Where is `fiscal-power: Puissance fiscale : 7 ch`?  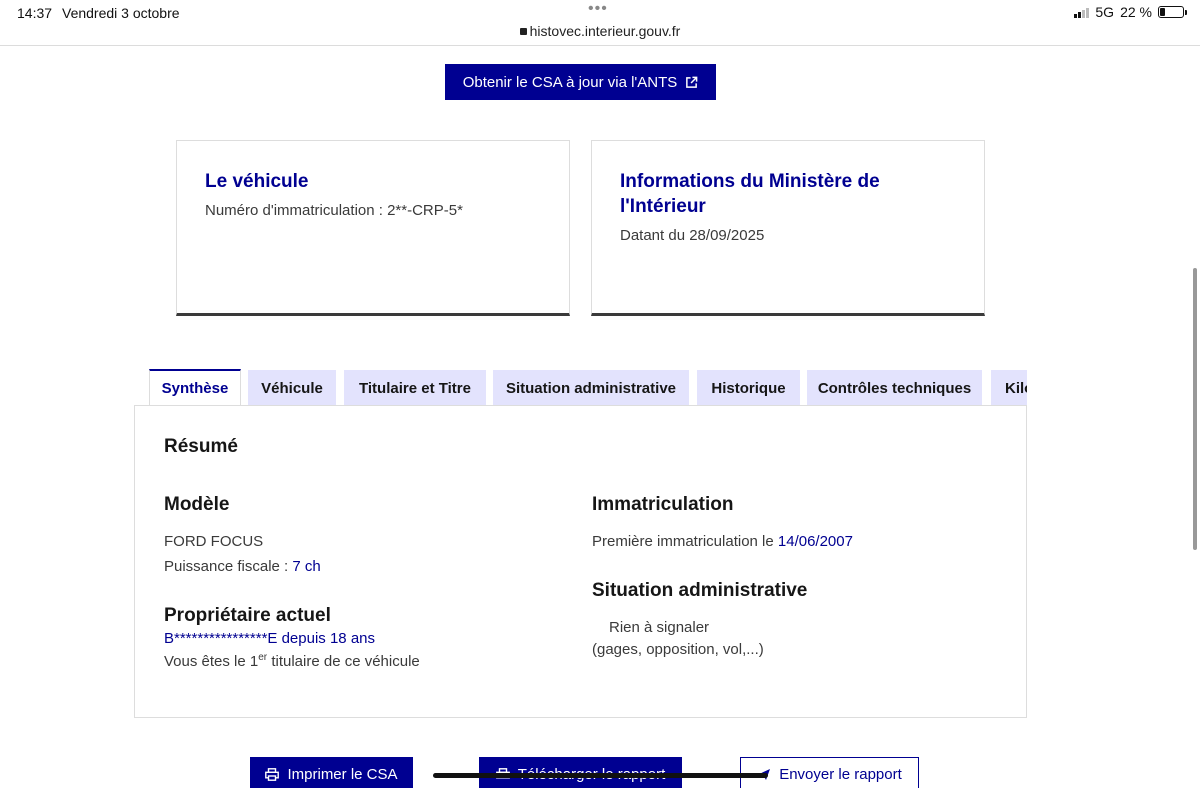 fiscal-power: Puissance fiscale : 7 ch is located at coordinates (242, 566).